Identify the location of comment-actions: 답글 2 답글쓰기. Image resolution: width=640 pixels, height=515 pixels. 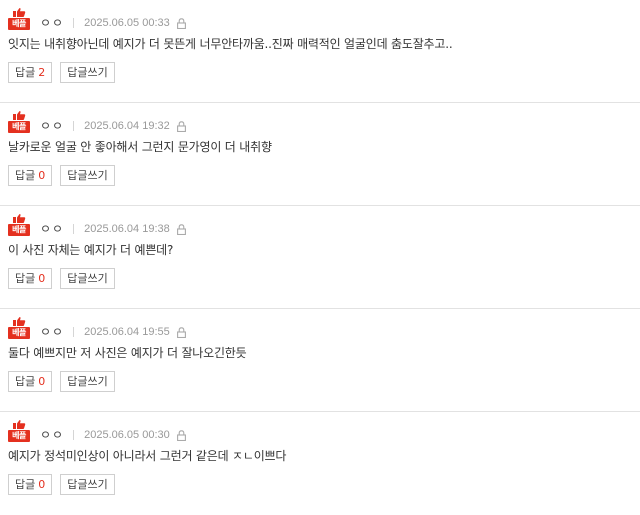
(61, 72).